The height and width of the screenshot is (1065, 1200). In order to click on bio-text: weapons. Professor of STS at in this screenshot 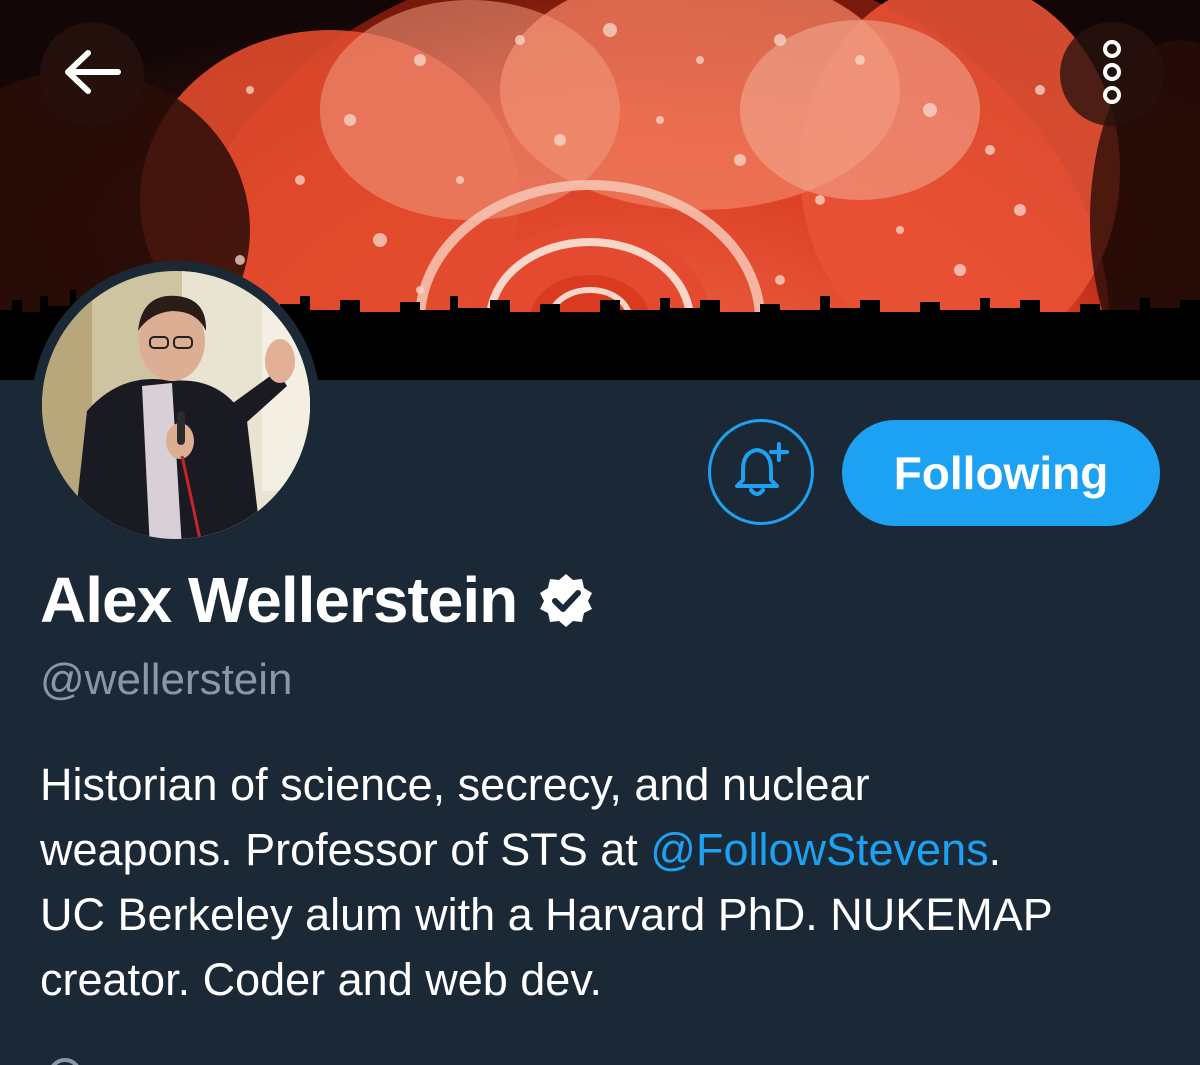, I will do `click(345, 849)`.